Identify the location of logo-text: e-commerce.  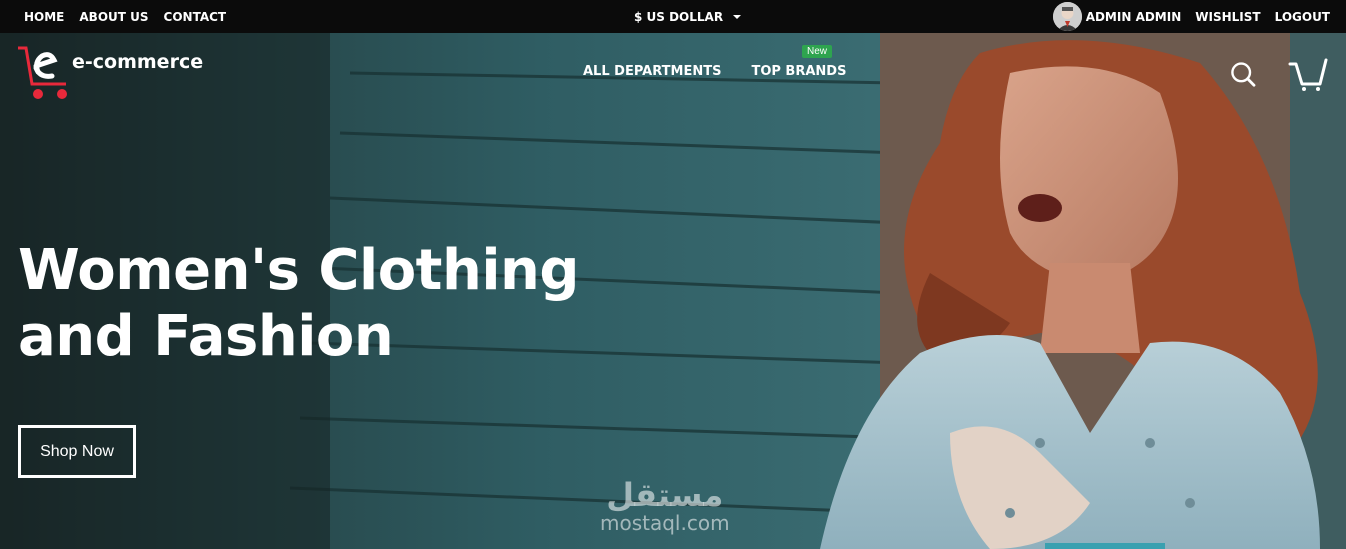
(138, 62).